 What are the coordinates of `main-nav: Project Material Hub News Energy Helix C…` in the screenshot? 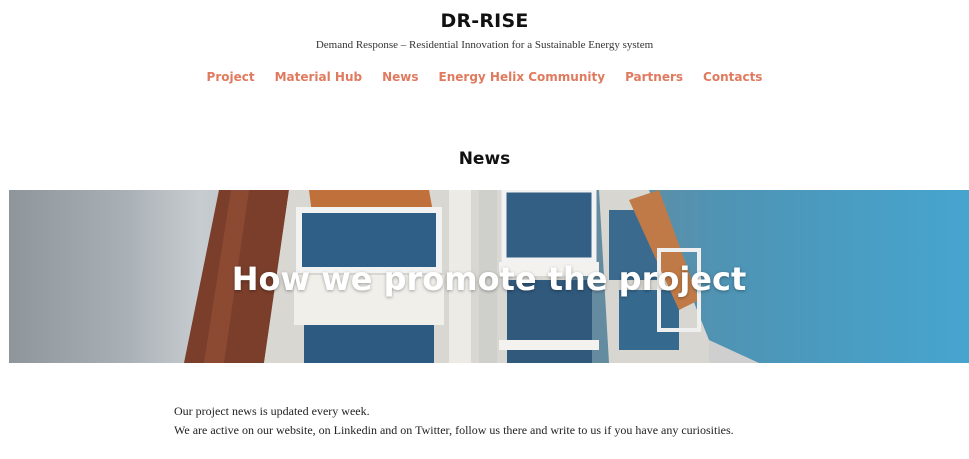 It's located at (484, 77).